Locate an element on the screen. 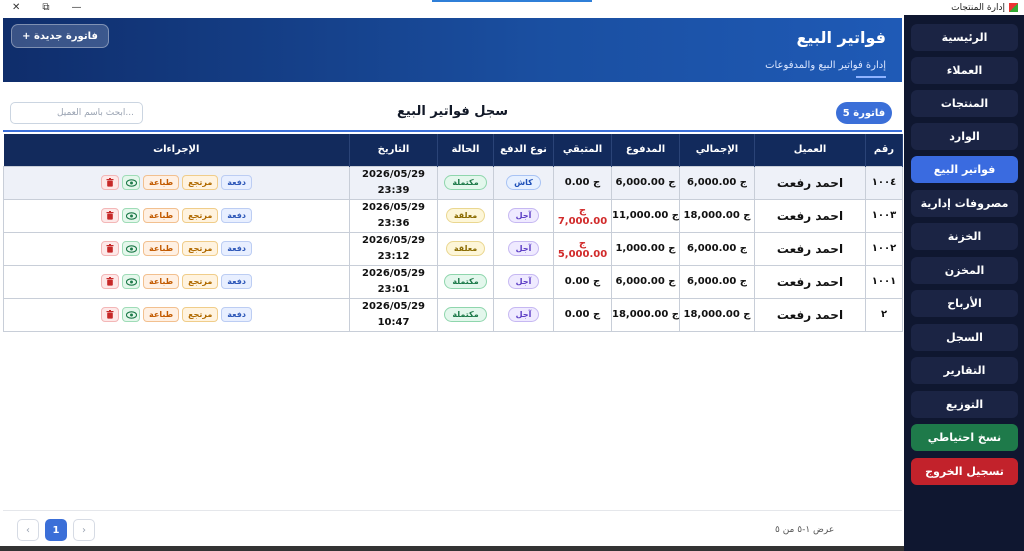 This screenshot has height=551, width=1024. invoice-number: ٢ is located at coordinates (884, 314).